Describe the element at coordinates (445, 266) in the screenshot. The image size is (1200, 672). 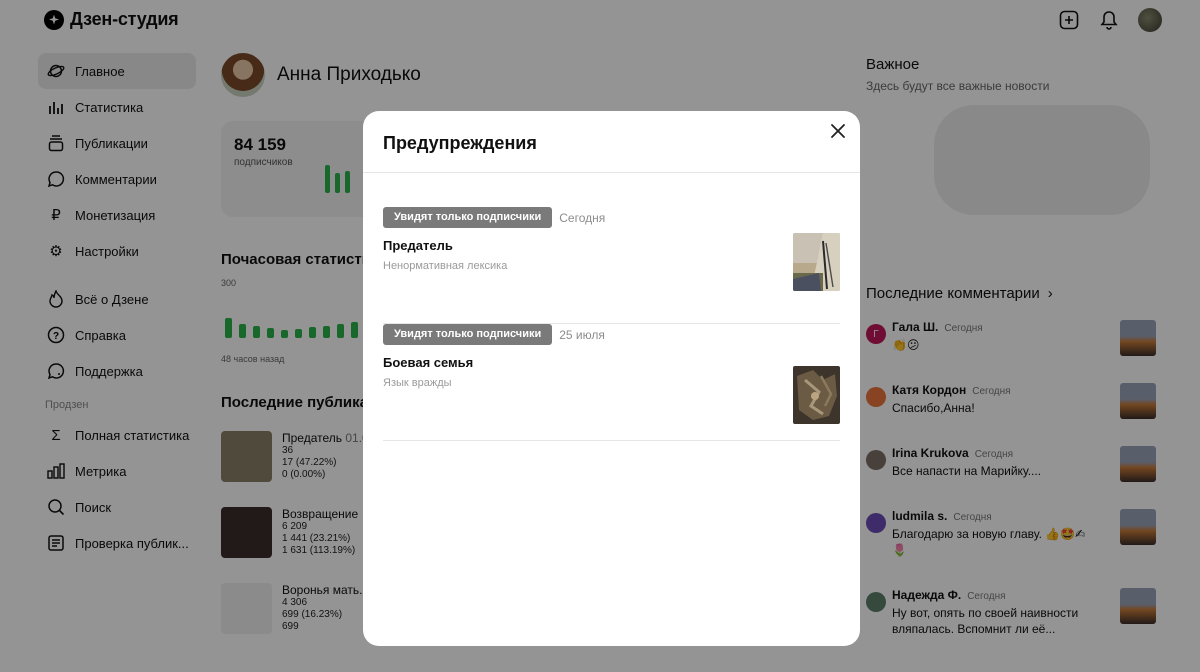
I see `warning-reason: Ненормативная лексика` at that location.